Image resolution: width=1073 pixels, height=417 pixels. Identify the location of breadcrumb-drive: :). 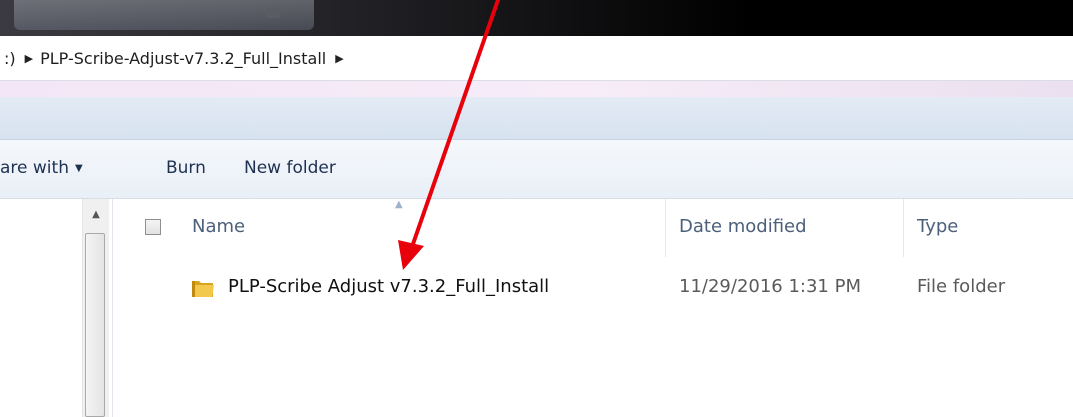
(10, 58).